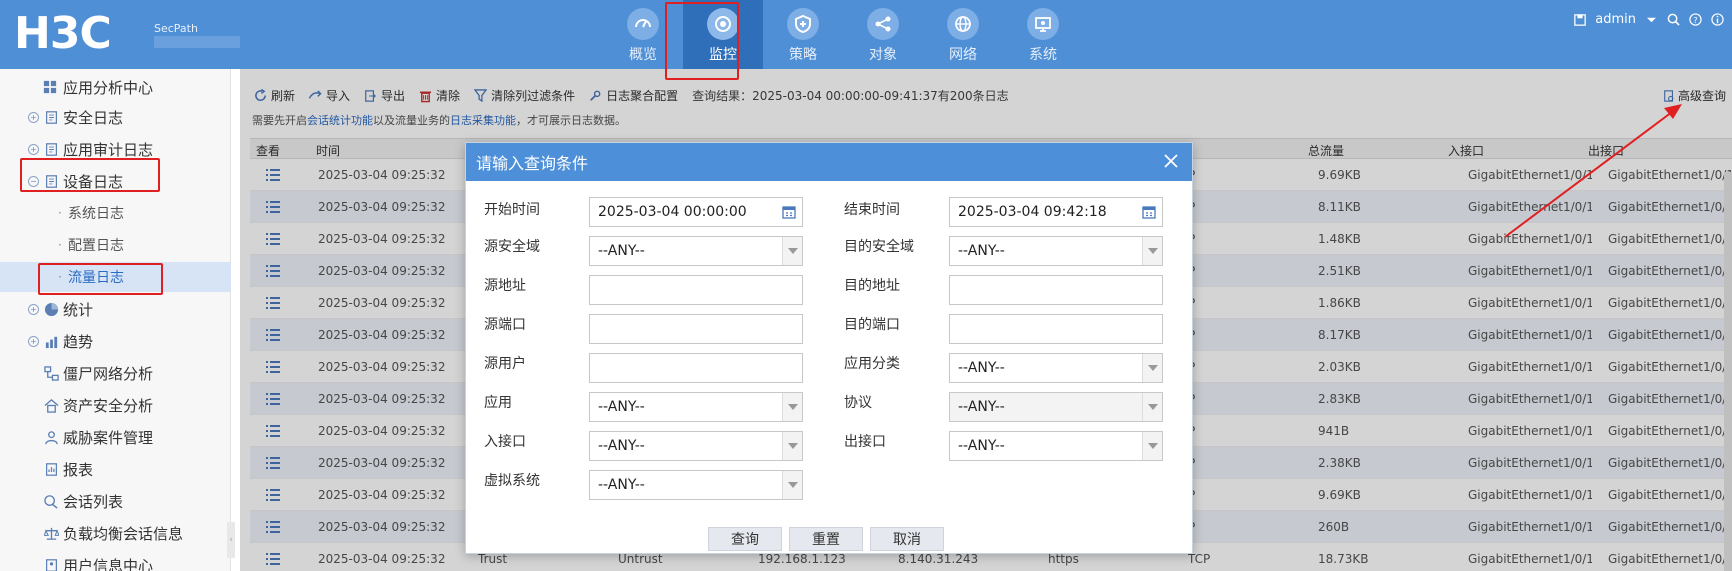  Describe the element at coordinates (1580, 20) in the screenshot. I see `save-icon` at that location.